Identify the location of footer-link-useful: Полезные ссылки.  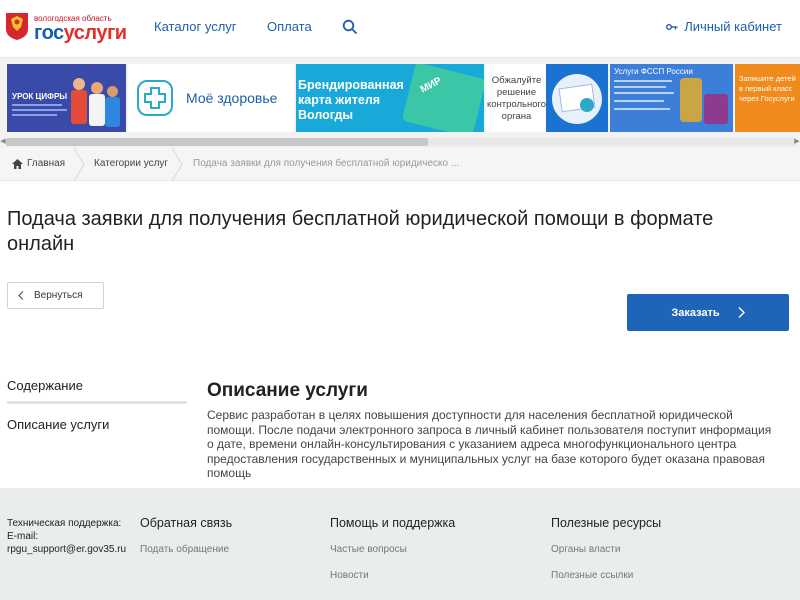
(592, 575).